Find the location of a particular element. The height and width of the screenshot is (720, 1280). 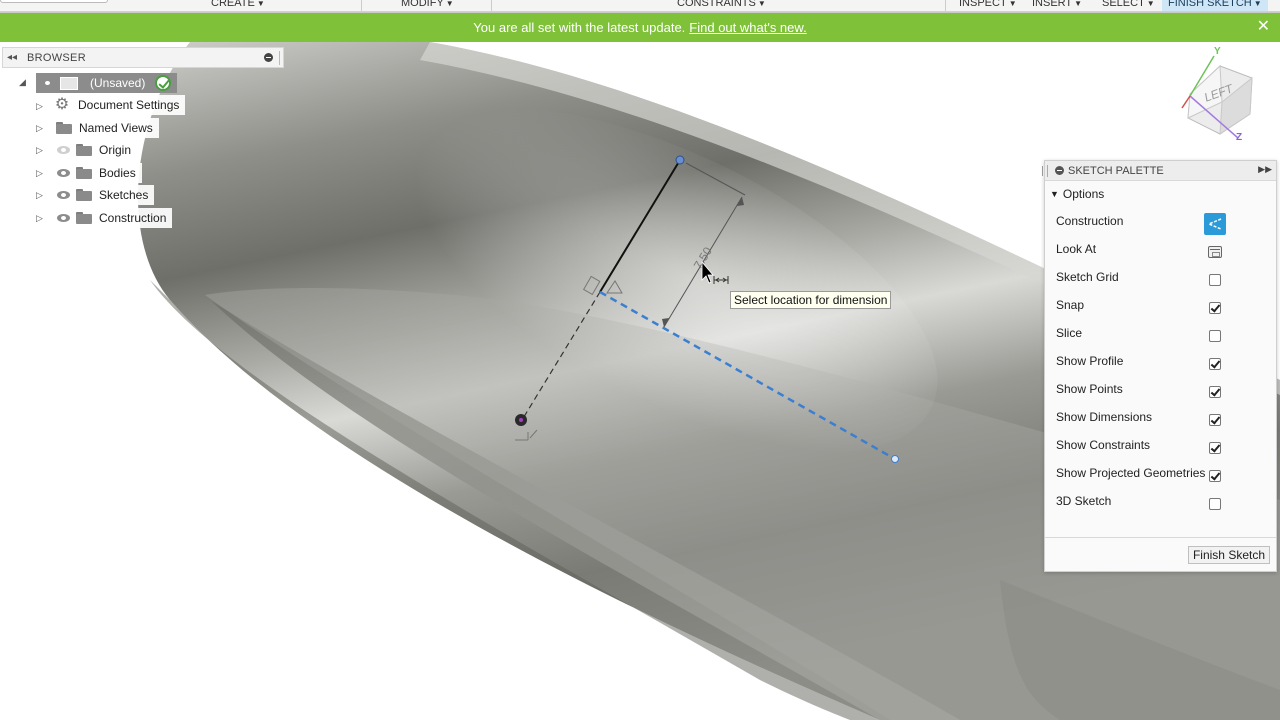

eye-hidden-icon is located at coordinates (64, 150).